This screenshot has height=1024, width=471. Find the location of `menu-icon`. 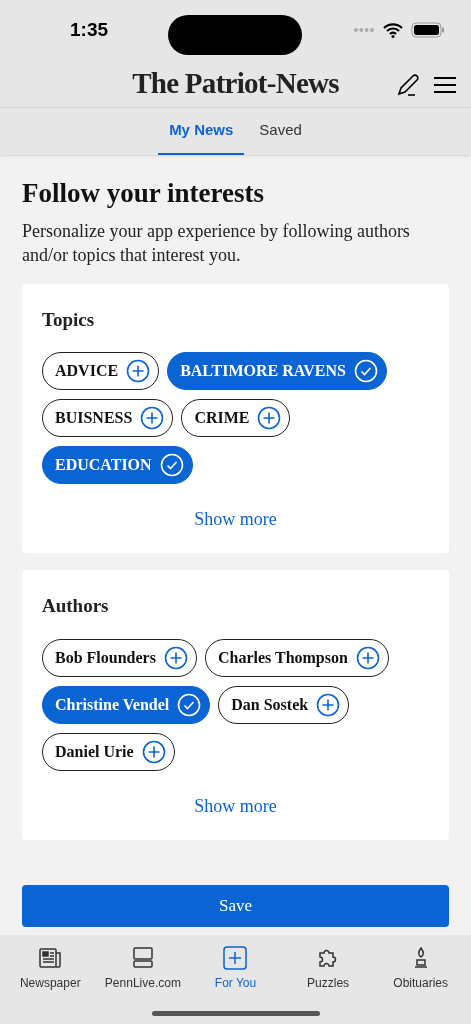

menu-icon is located at coordinates (445, 85).